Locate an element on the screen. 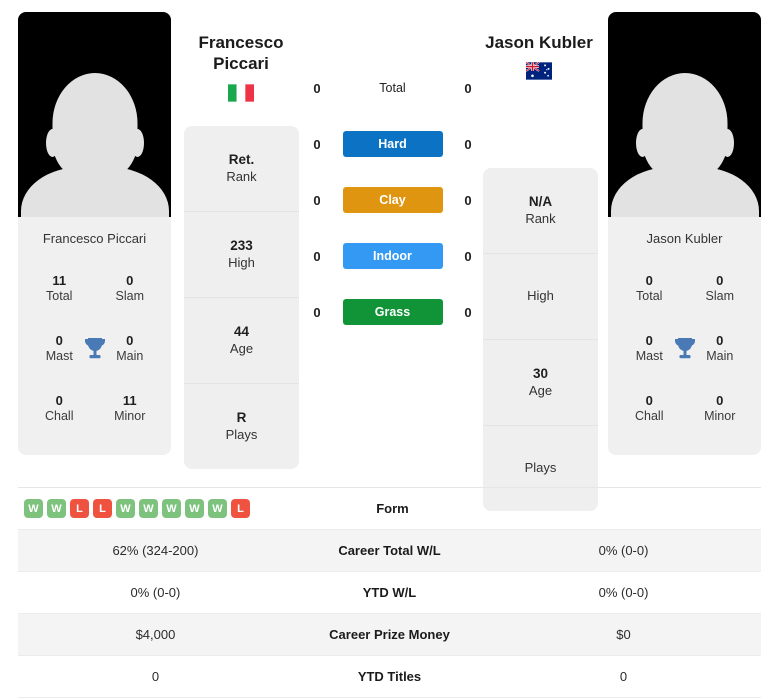 The height and width of the screenshot is (699, 779). h2h-label-indoor: Indoor is located at coordinates (392, 256).